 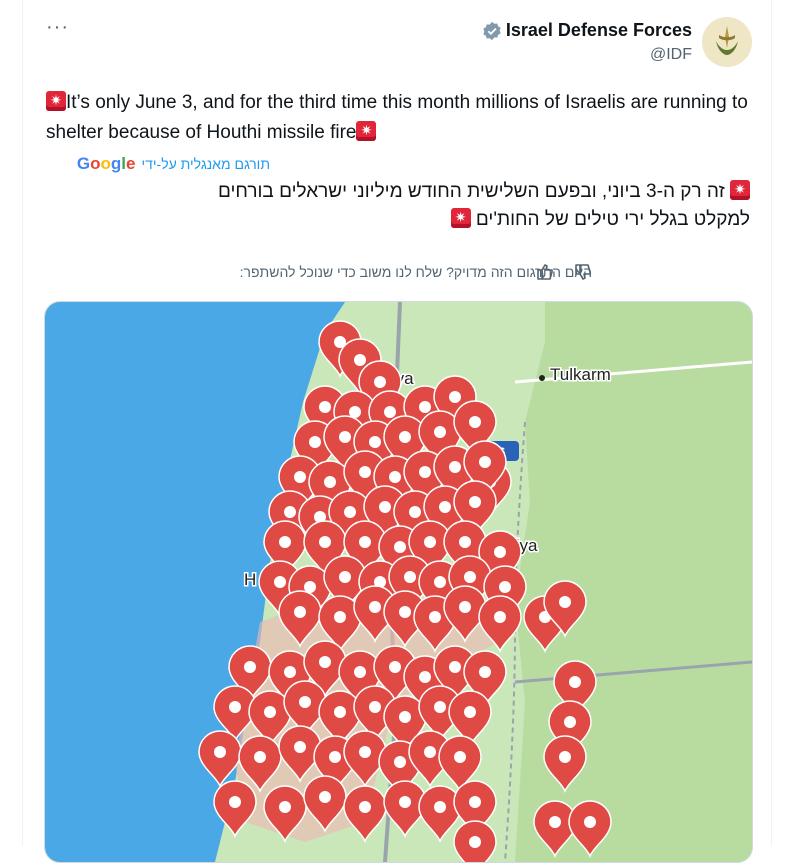 What do you see at coordinates (612, 219) in the screenshot?
I see `tweet-text-he-line2: למקלט בגלל ירי טילים של החות'ים` at bounding box center [612, 219].